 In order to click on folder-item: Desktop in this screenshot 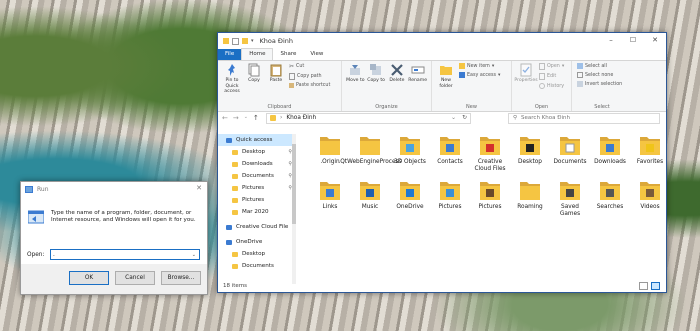, I will do `click(530, 152)`.